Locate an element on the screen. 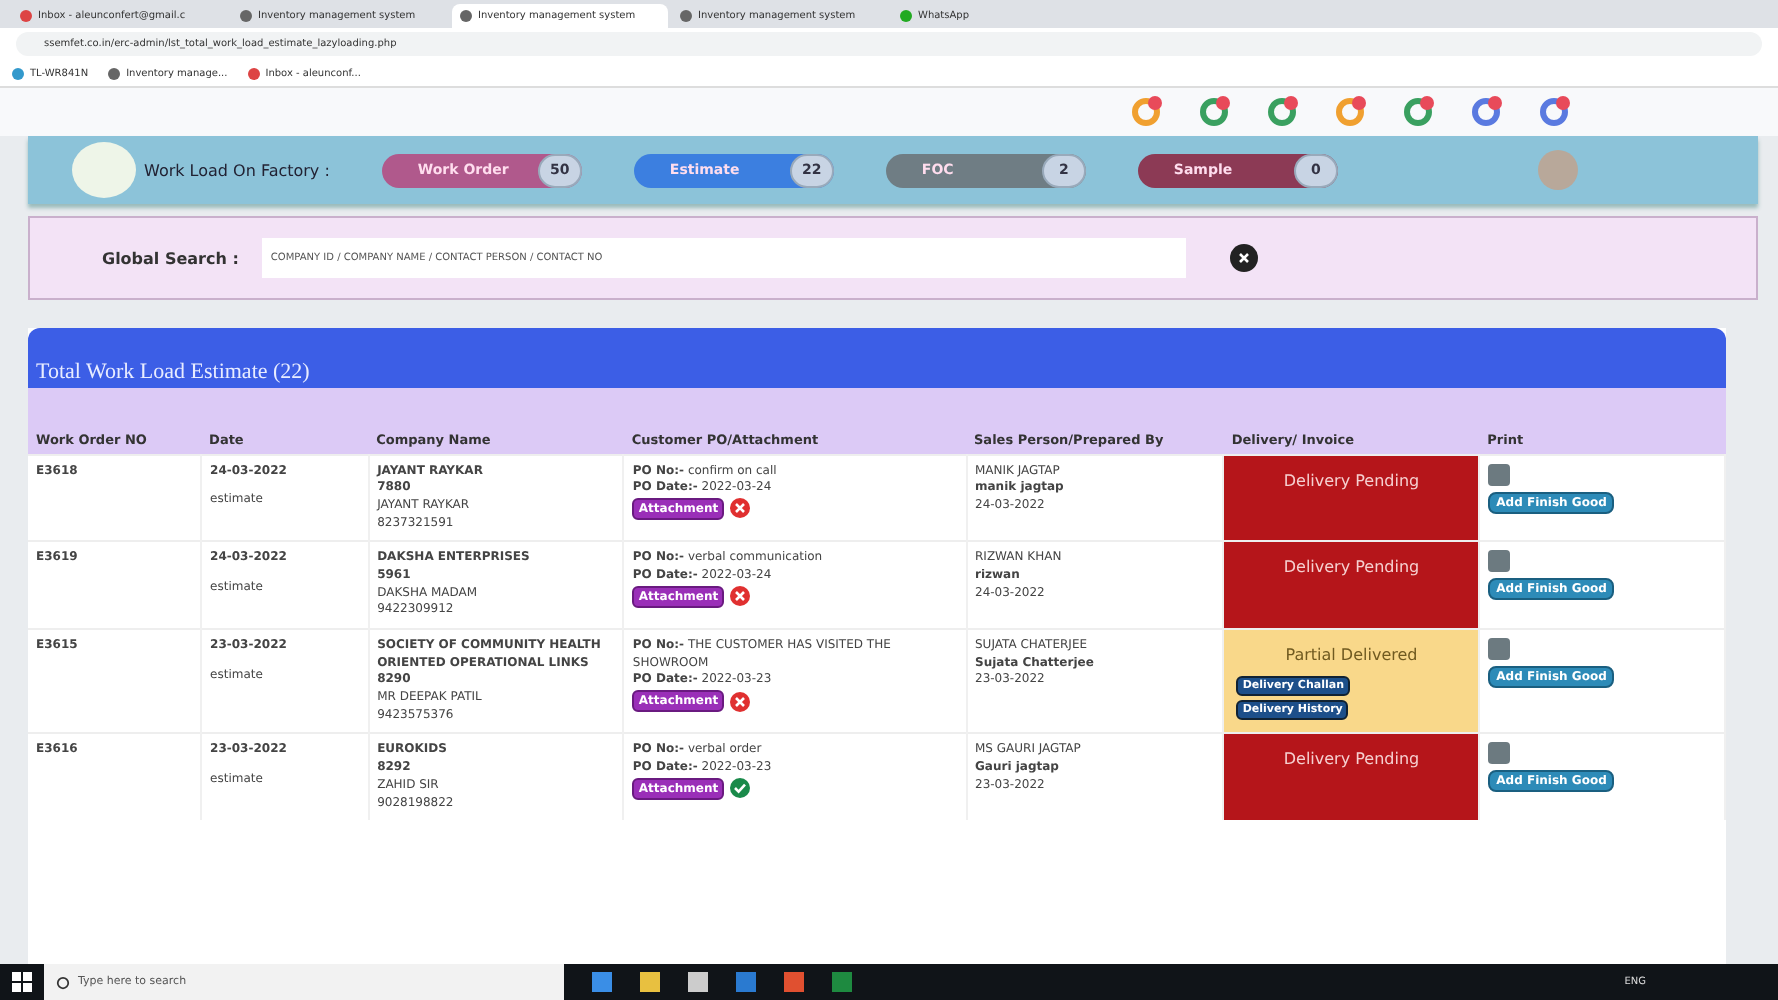  delivery-status: Partial Delivered is located at coordinates (1351, 656).